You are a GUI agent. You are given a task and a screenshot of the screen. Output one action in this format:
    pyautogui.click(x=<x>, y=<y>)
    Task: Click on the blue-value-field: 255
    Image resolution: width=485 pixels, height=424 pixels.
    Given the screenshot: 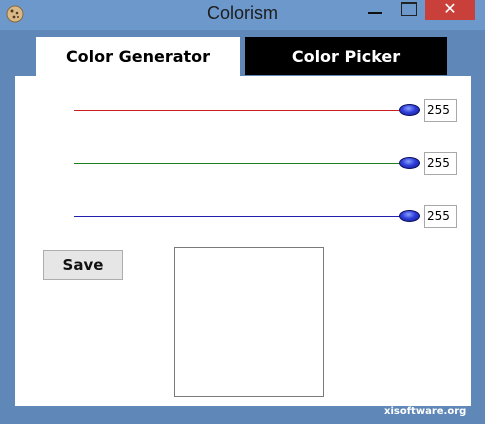 What is the action you would take?
    pyautogui.click(x=440, y=216)
    